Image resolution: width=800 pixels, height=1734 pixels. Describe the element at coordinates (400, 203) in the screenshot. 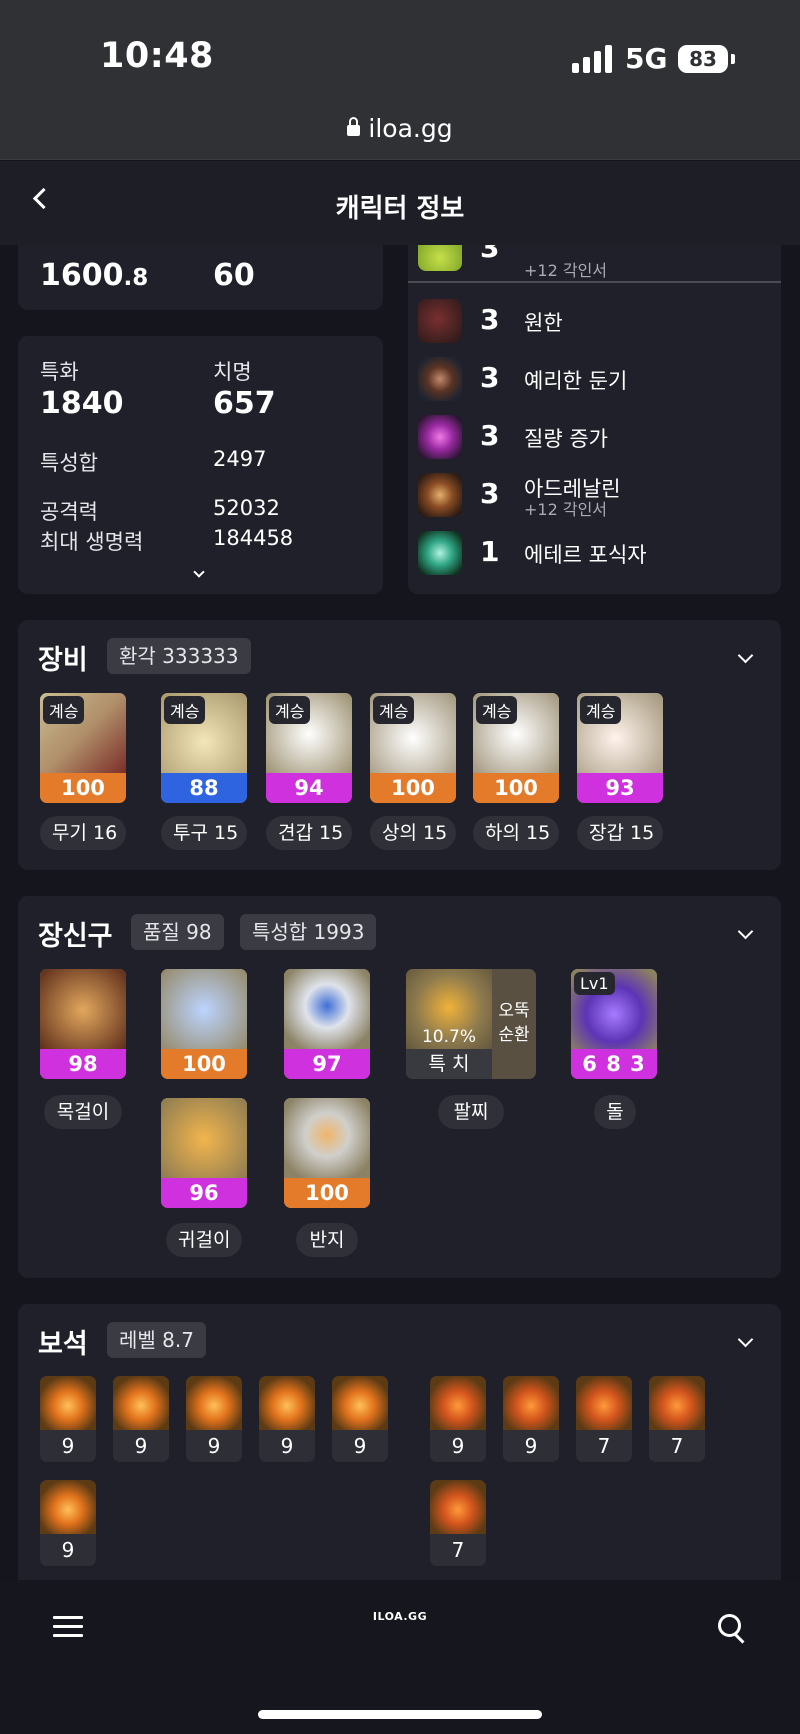

I see `page-header: 캐릭터 정보` at that location.